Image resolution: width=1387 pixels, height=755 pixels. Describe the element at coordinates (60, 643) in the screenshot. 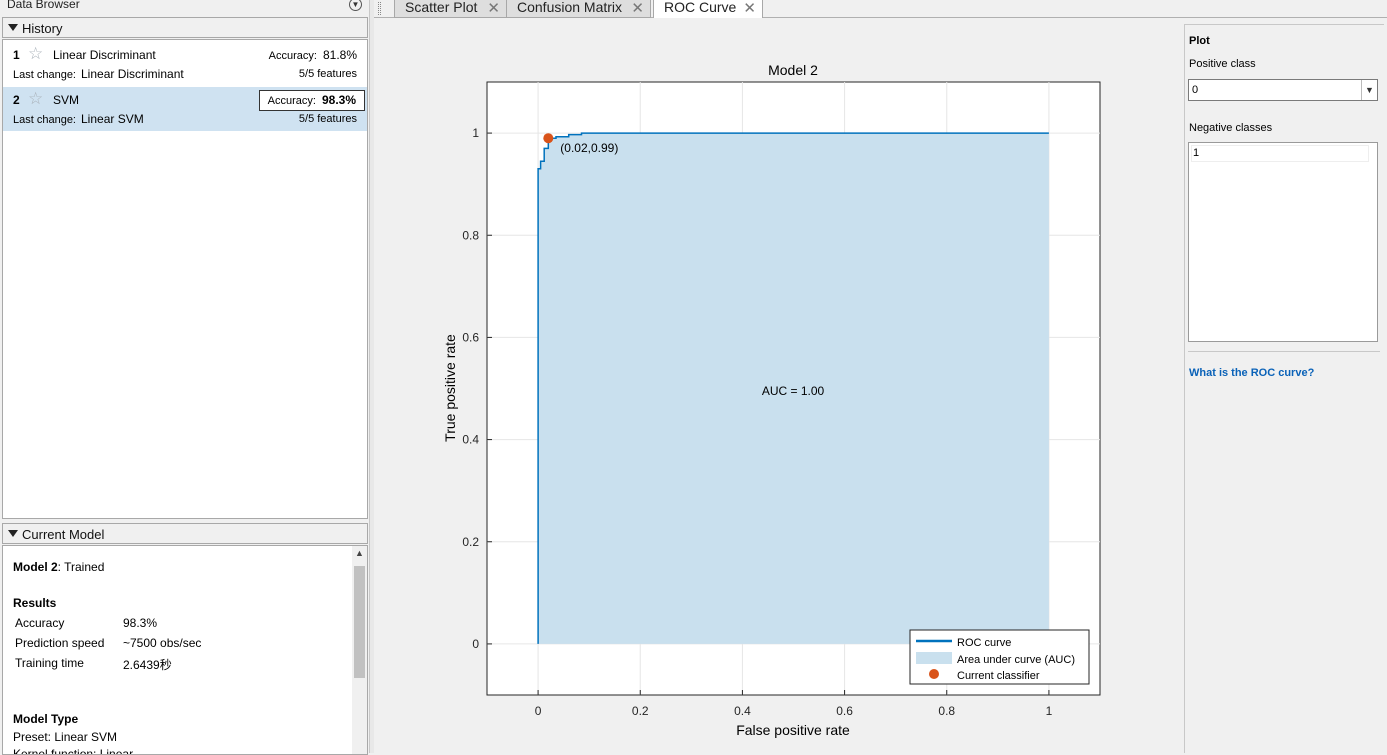

I see `result-label: Prediction speed` at that location.